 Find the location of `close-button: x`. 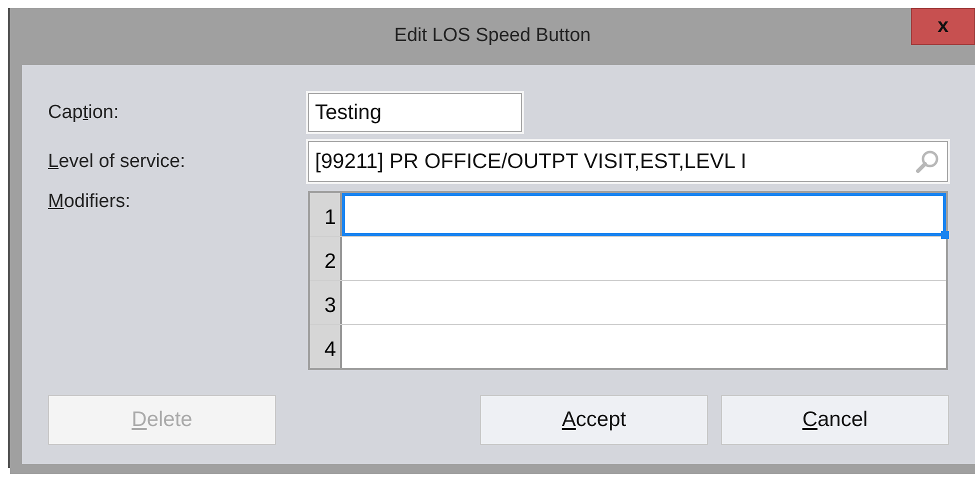

close-button: x is located at coordinates (943, 26).